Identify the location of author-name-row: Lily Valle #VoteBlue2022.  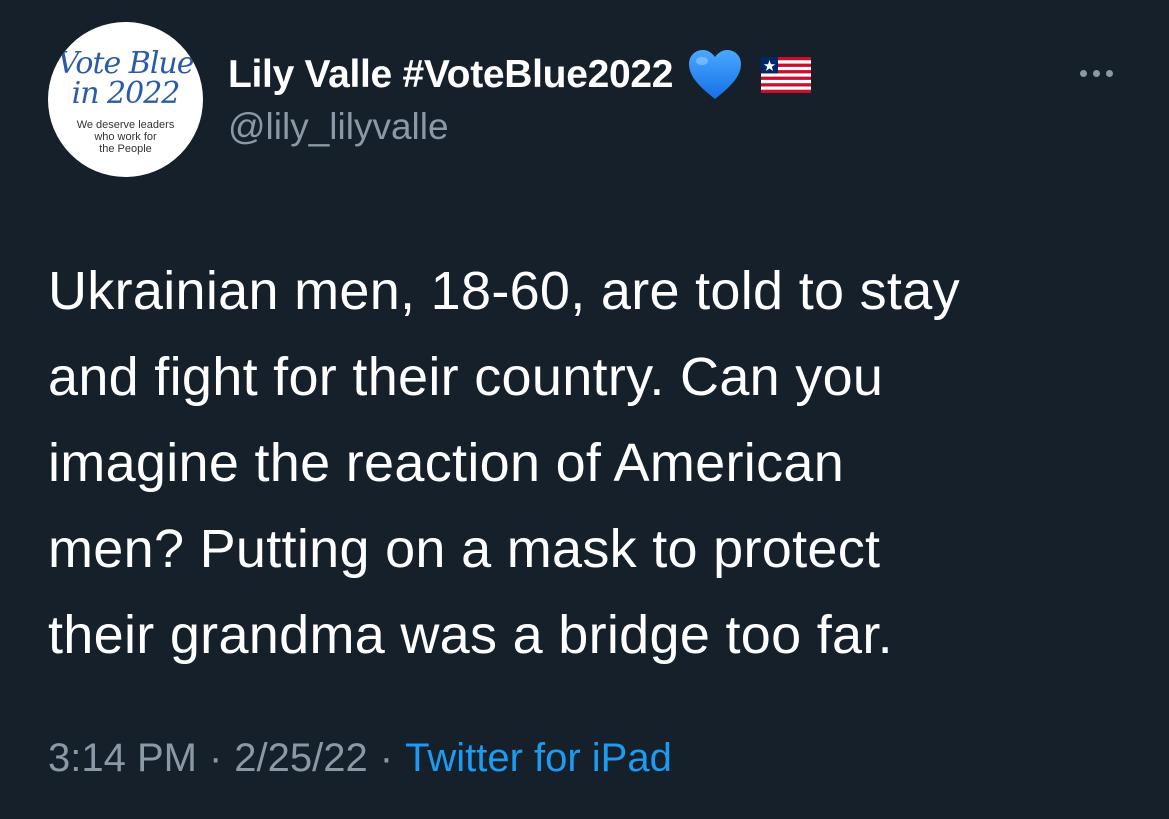
(520, 75).